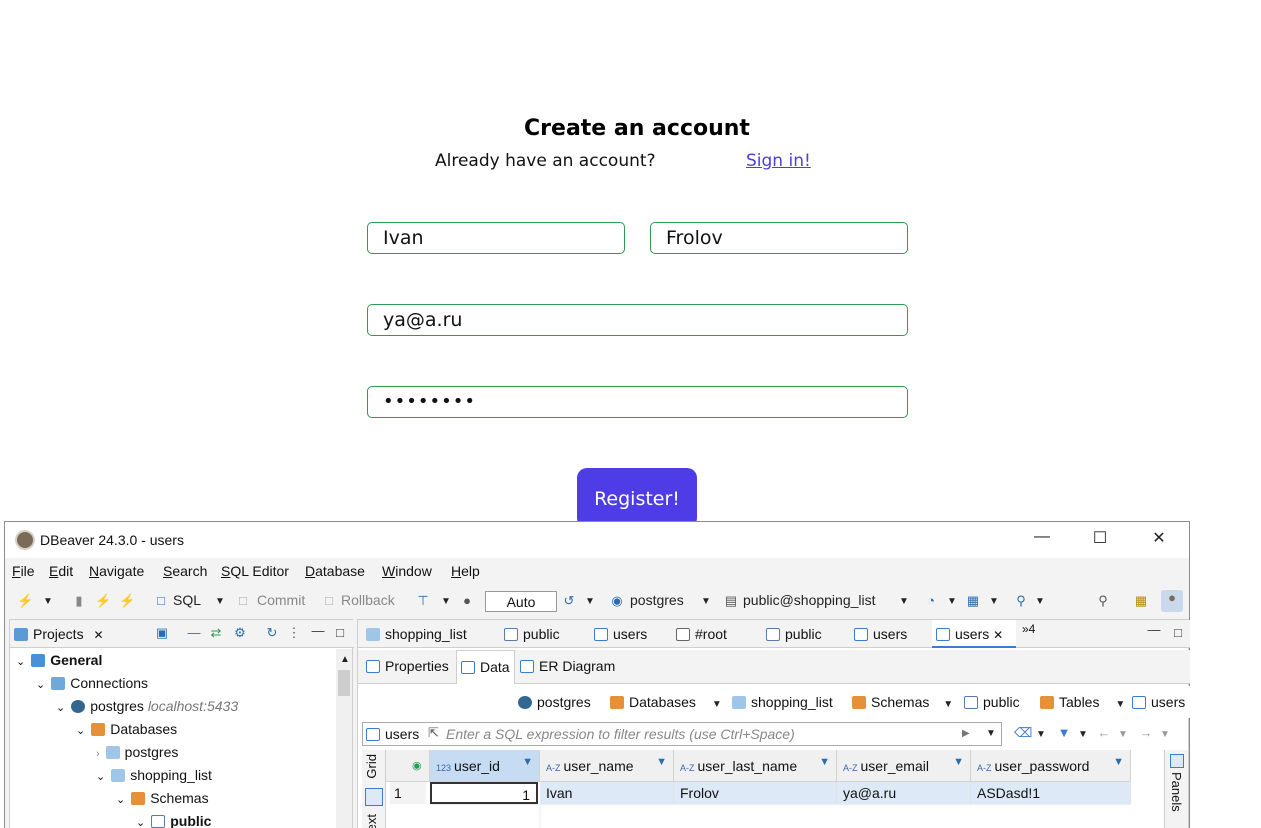 This screenshot has width=1261, height=828. What do you see at coordinates (103, 601) in the screenshot?
I see `connect-icon: ⚡` at bounding box center [103, 601].